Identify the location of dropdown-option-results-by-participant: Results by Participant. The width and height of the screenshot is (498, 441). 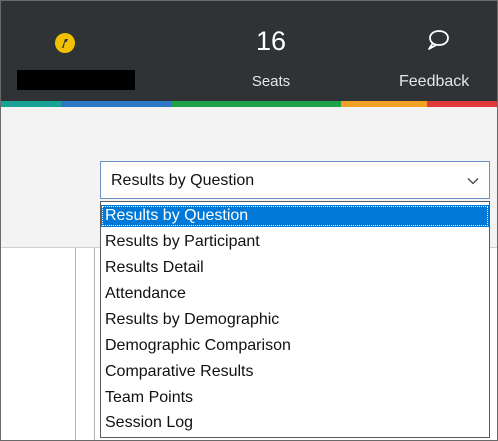
(295, 242).